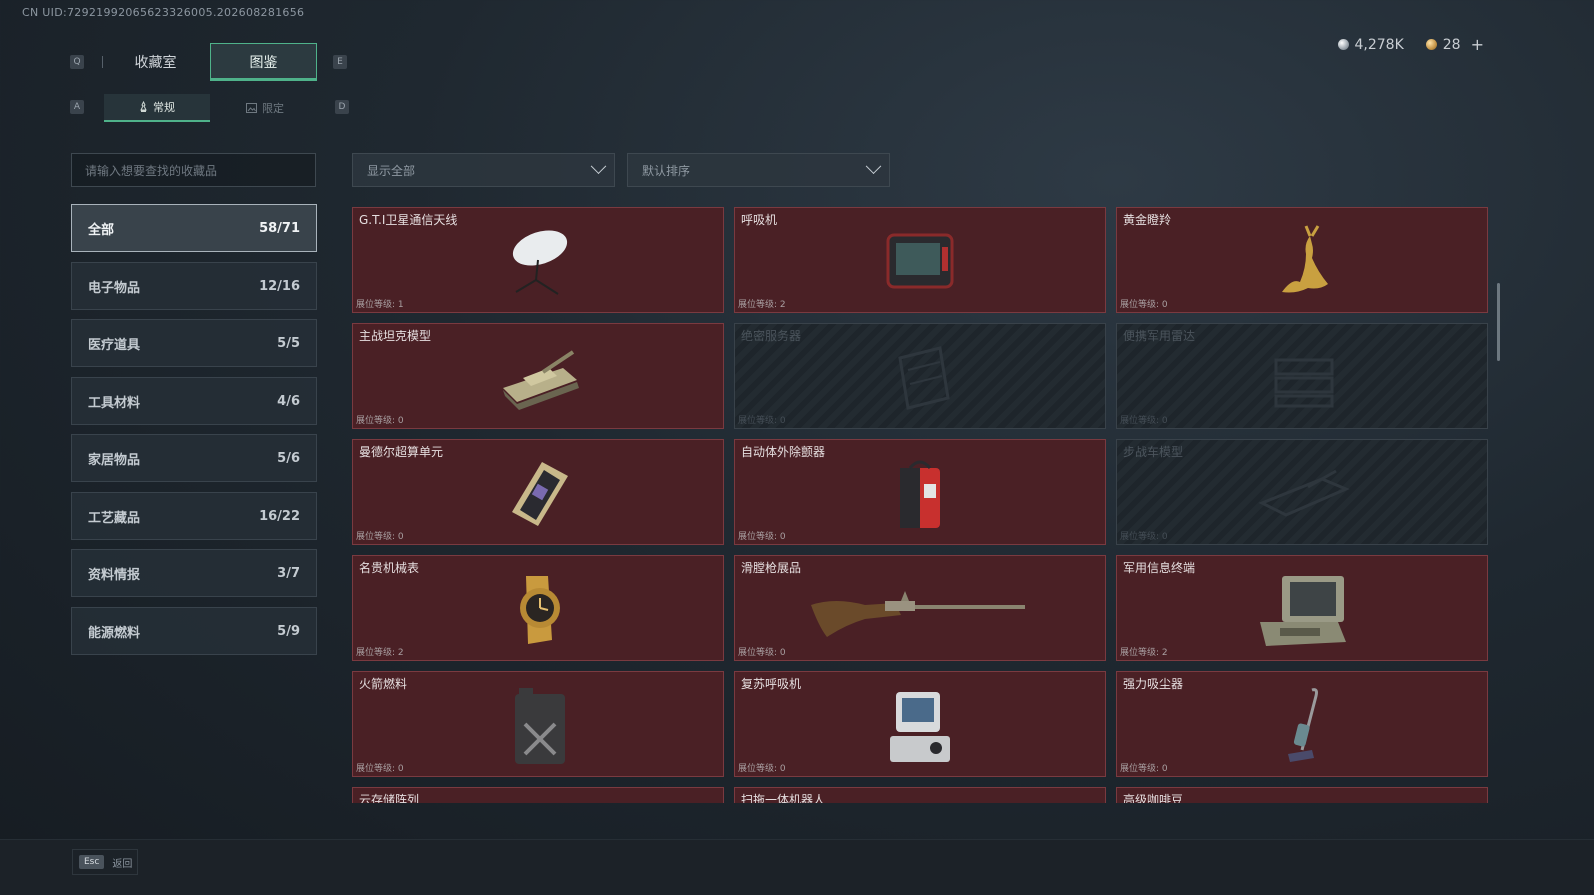  I want to click on vacuum-cleaner-icon, so click(1303, 725).